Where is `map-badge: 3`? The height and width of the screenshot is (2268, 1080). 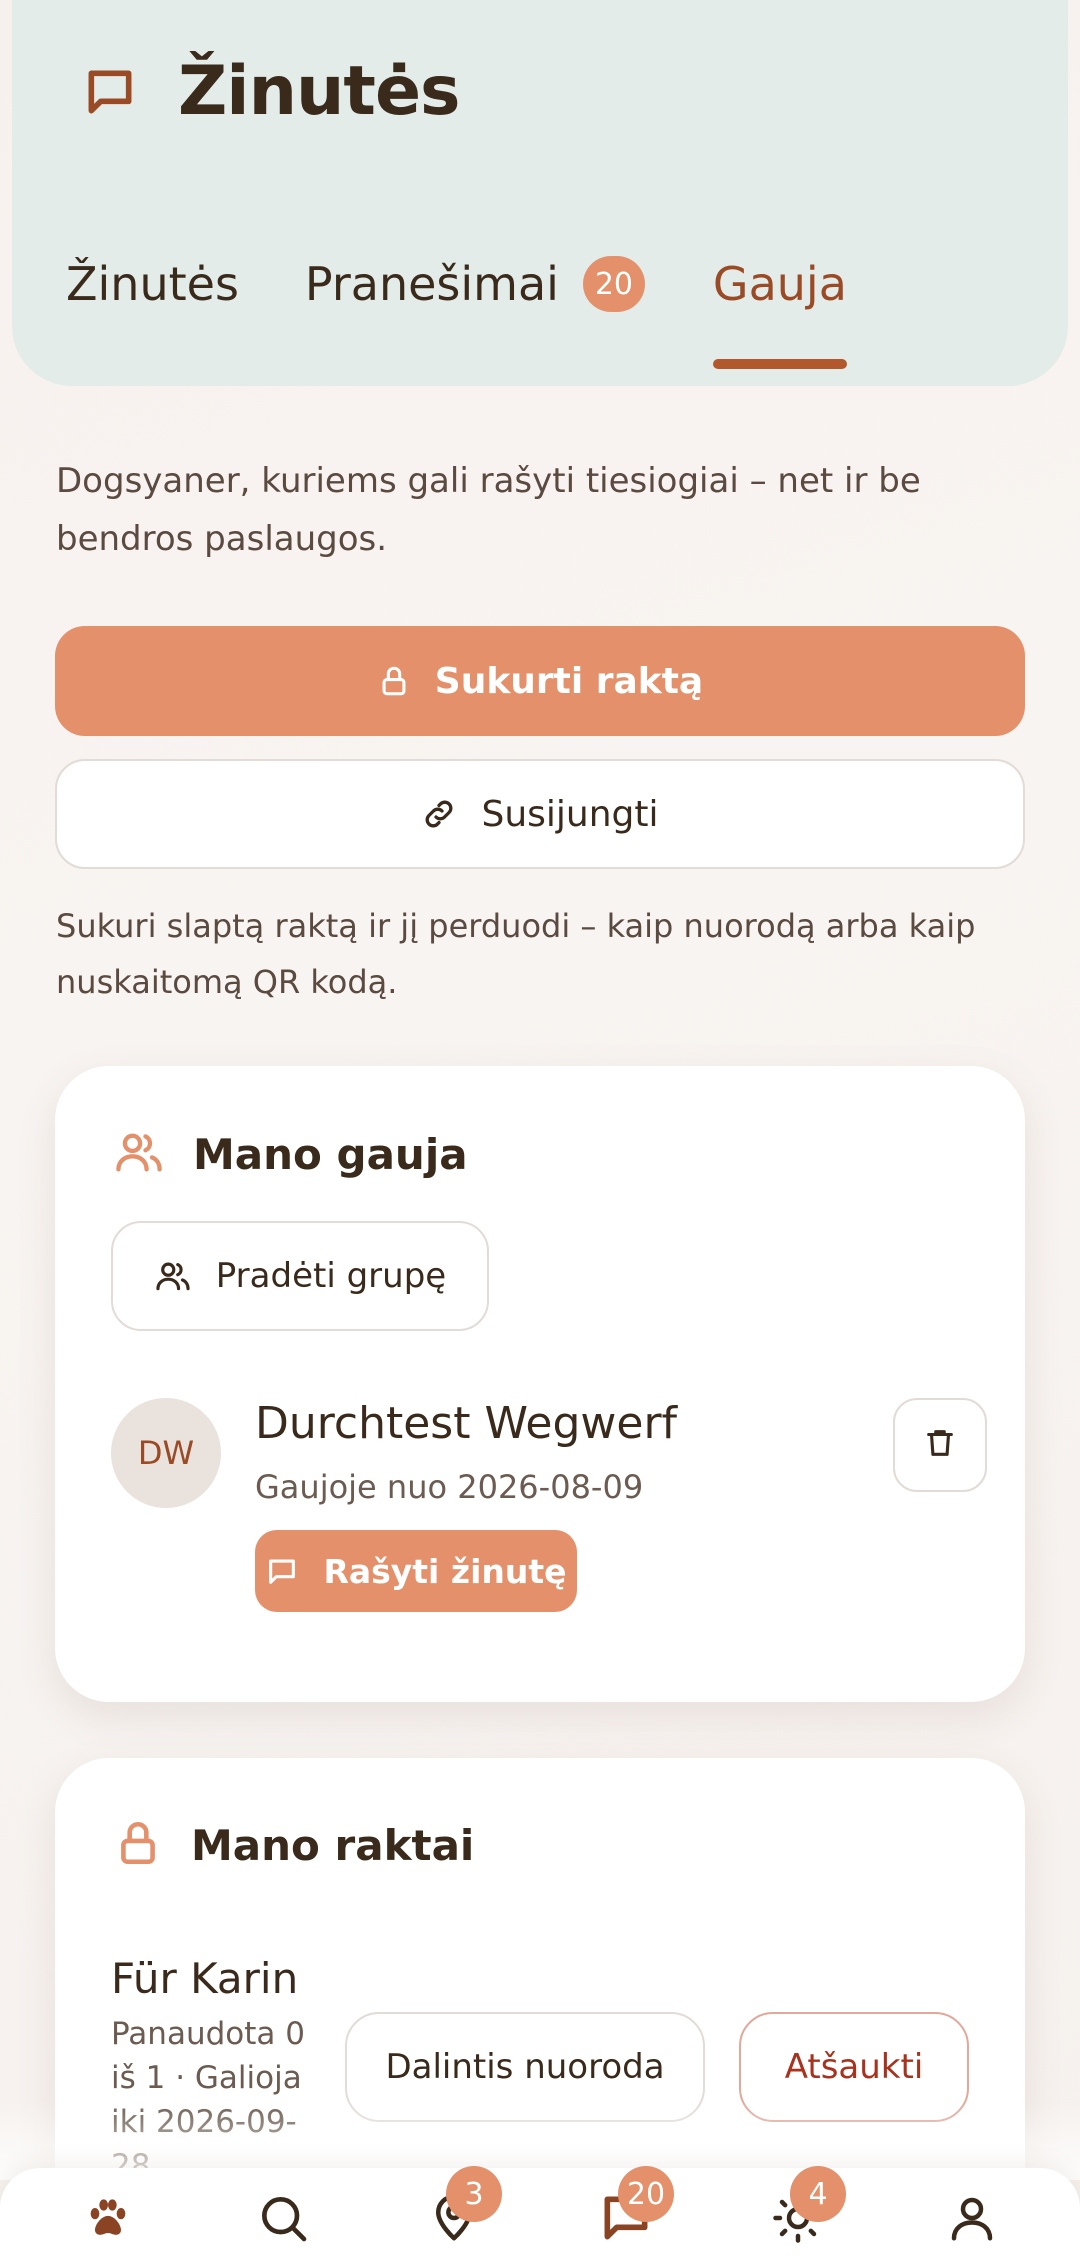 map-badge: 3 is located at coordinates (474, 2194).